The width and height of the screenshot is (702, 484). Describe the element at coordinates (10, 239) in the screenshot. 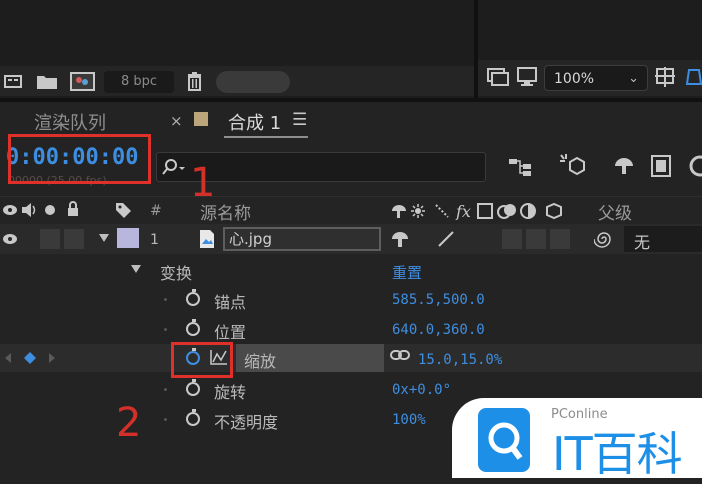

I see `layer-visibility-eye-icon` at that location.